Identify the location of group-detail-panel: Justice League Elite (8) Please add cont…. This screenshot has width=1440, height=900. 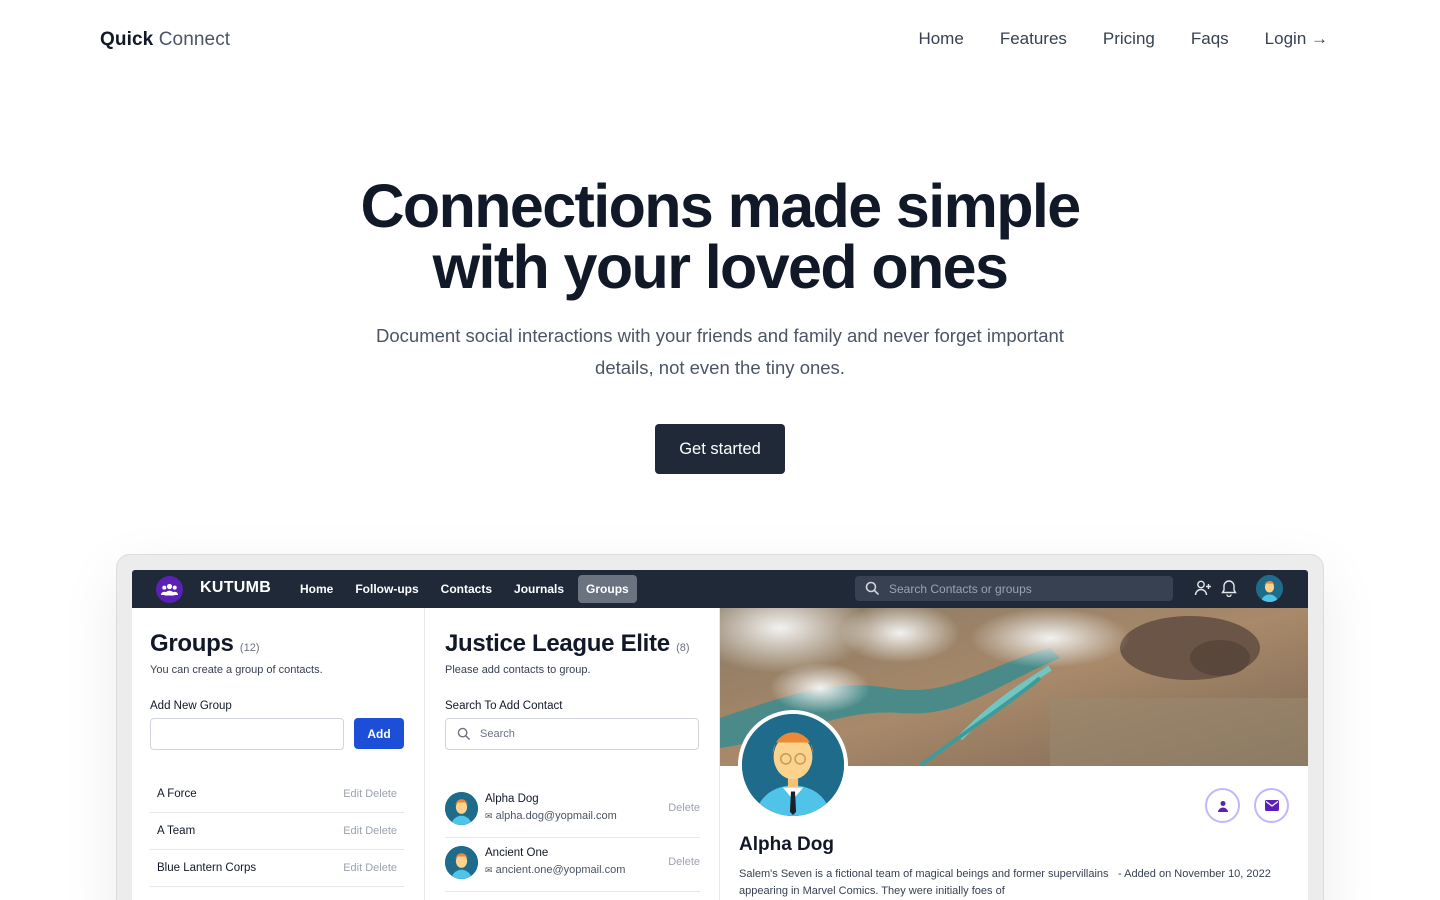
(572, 754).